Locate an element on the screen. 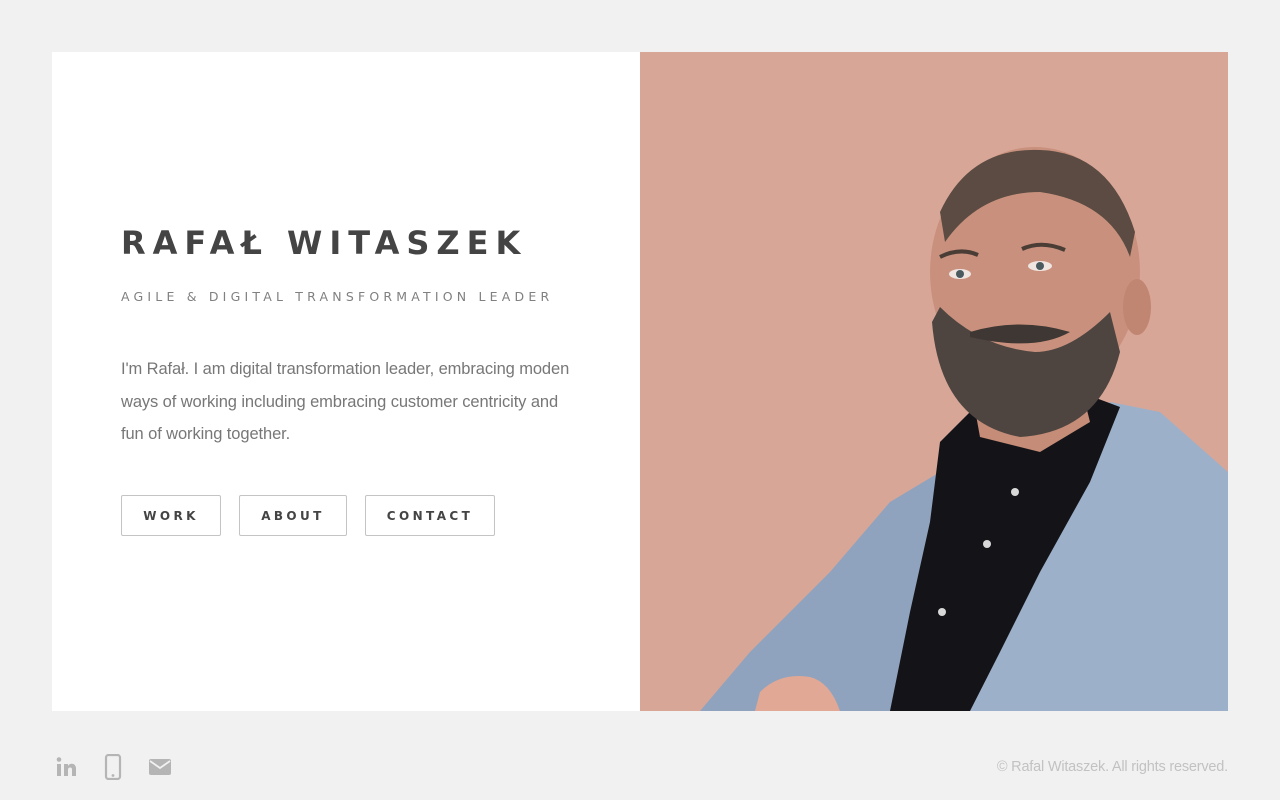  page-title: RAFAŁ WITASZEK is located at coordinates (324, 243).